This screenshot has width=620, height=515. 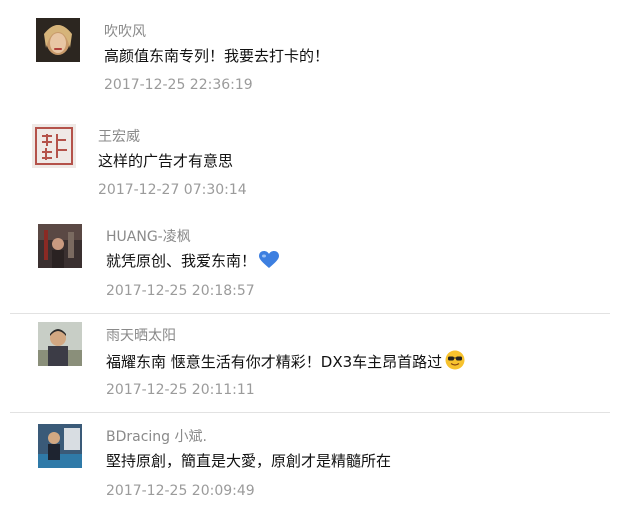 What do you see at coordinates (119, 137) in the screenshot?
I see `comment-nickname: 王宏威` at bounding box center [119, 137].